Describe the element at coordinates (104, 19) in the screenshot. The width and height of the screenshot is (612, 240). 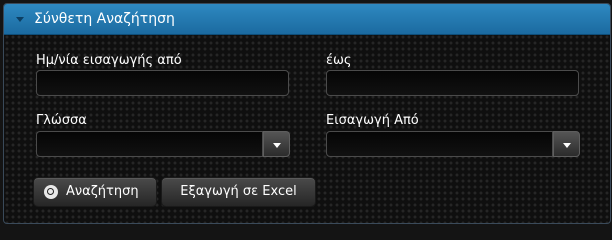
I see `panel-title: Σύνθετη Αναζήτηση` at that location.